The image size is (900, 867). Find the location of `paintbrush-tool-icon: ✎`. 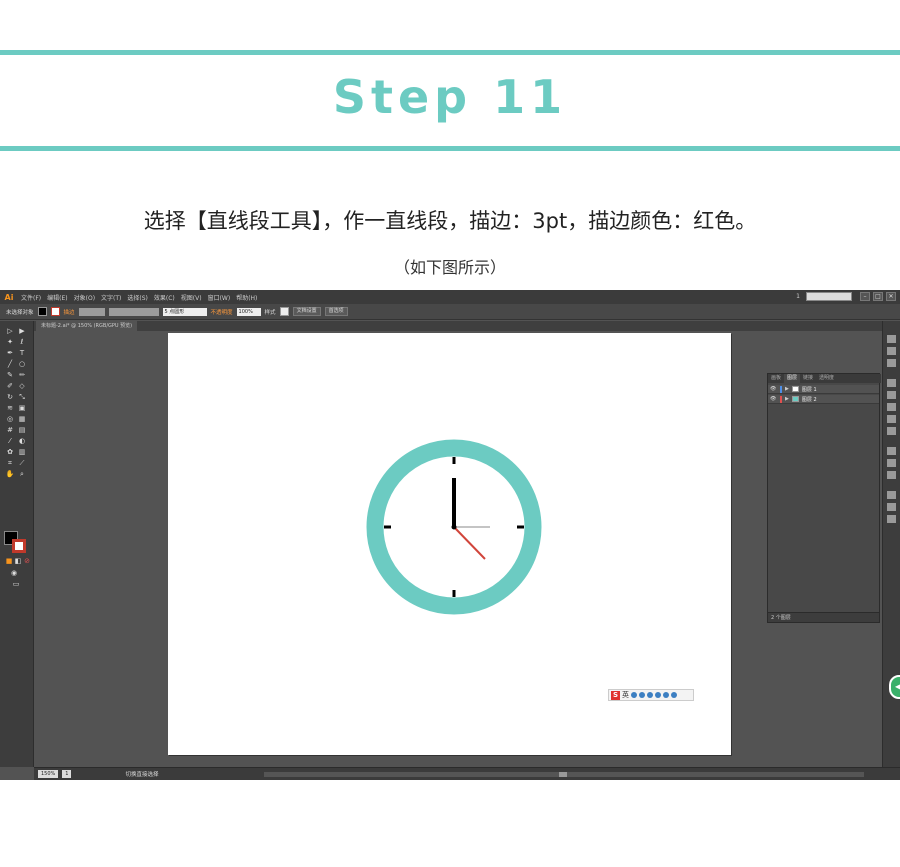

paintbrush-tool-icon: ✎ is located at coordinates (10, 375).